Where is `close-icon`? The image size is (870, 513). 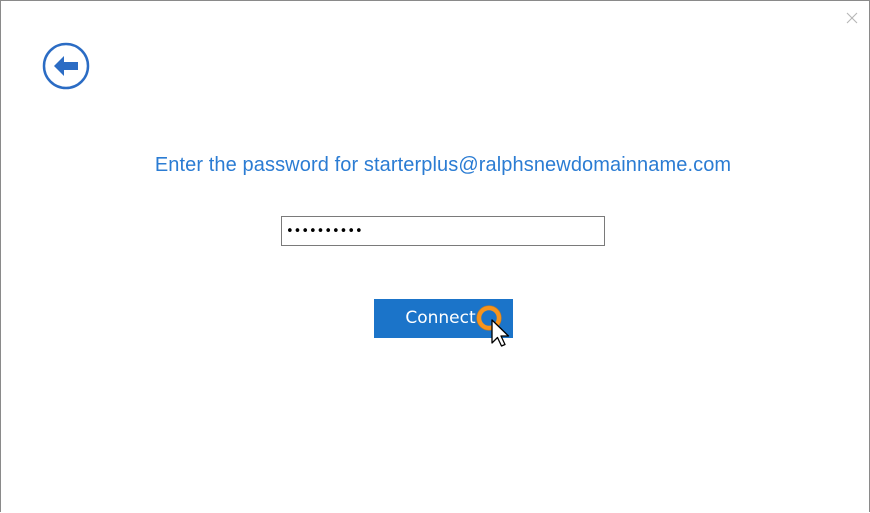 close-icon is located at coordinates (852, 18).